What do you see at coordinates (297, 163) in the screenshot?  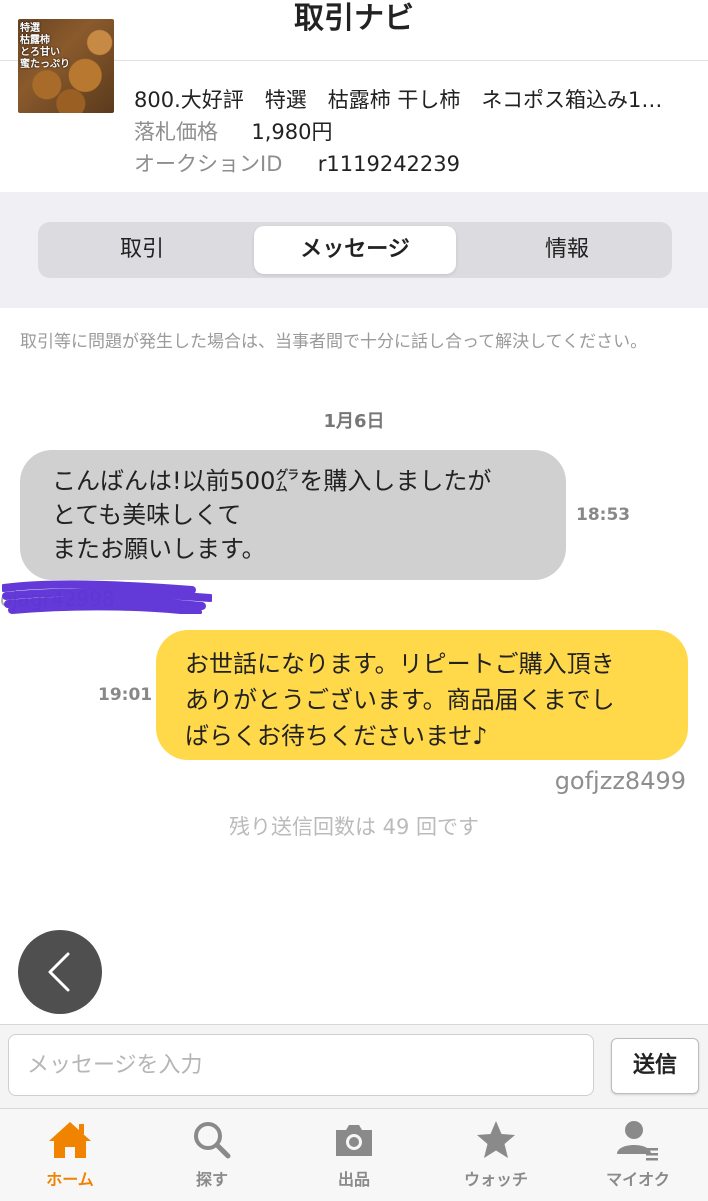 I see `item-auction-id-row: オークションID r1119242239` at bounding box center [297, 163].